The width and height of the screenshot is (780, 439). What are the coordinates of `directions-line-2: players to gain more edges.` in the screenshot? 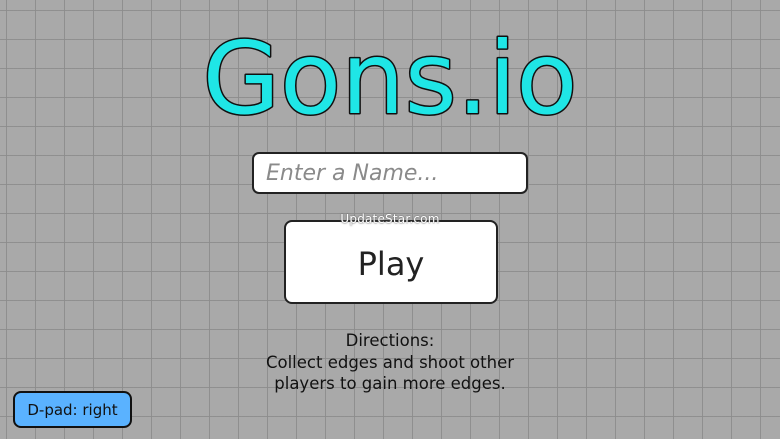 It's located at (390, 383).